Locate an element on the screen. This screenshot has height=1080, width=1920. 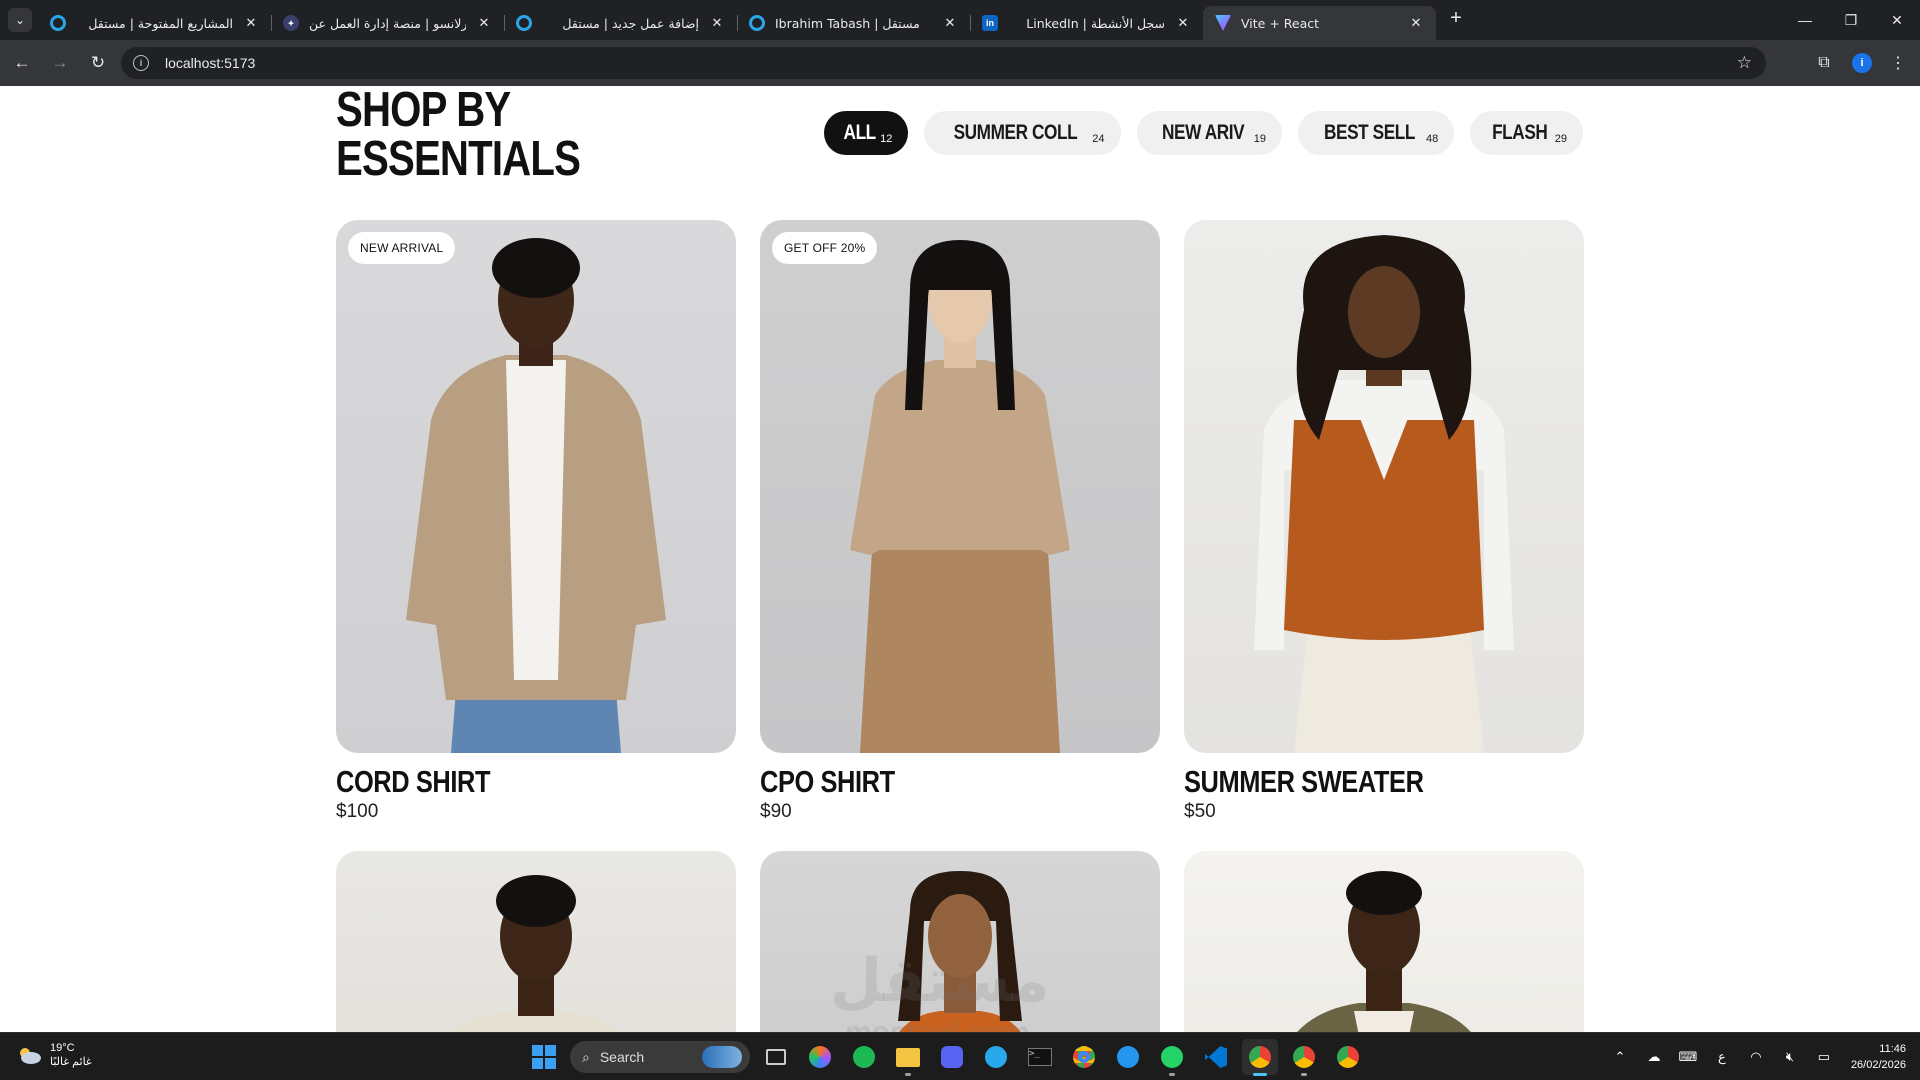
copilot-icon is located at coordinates (820, 1057).